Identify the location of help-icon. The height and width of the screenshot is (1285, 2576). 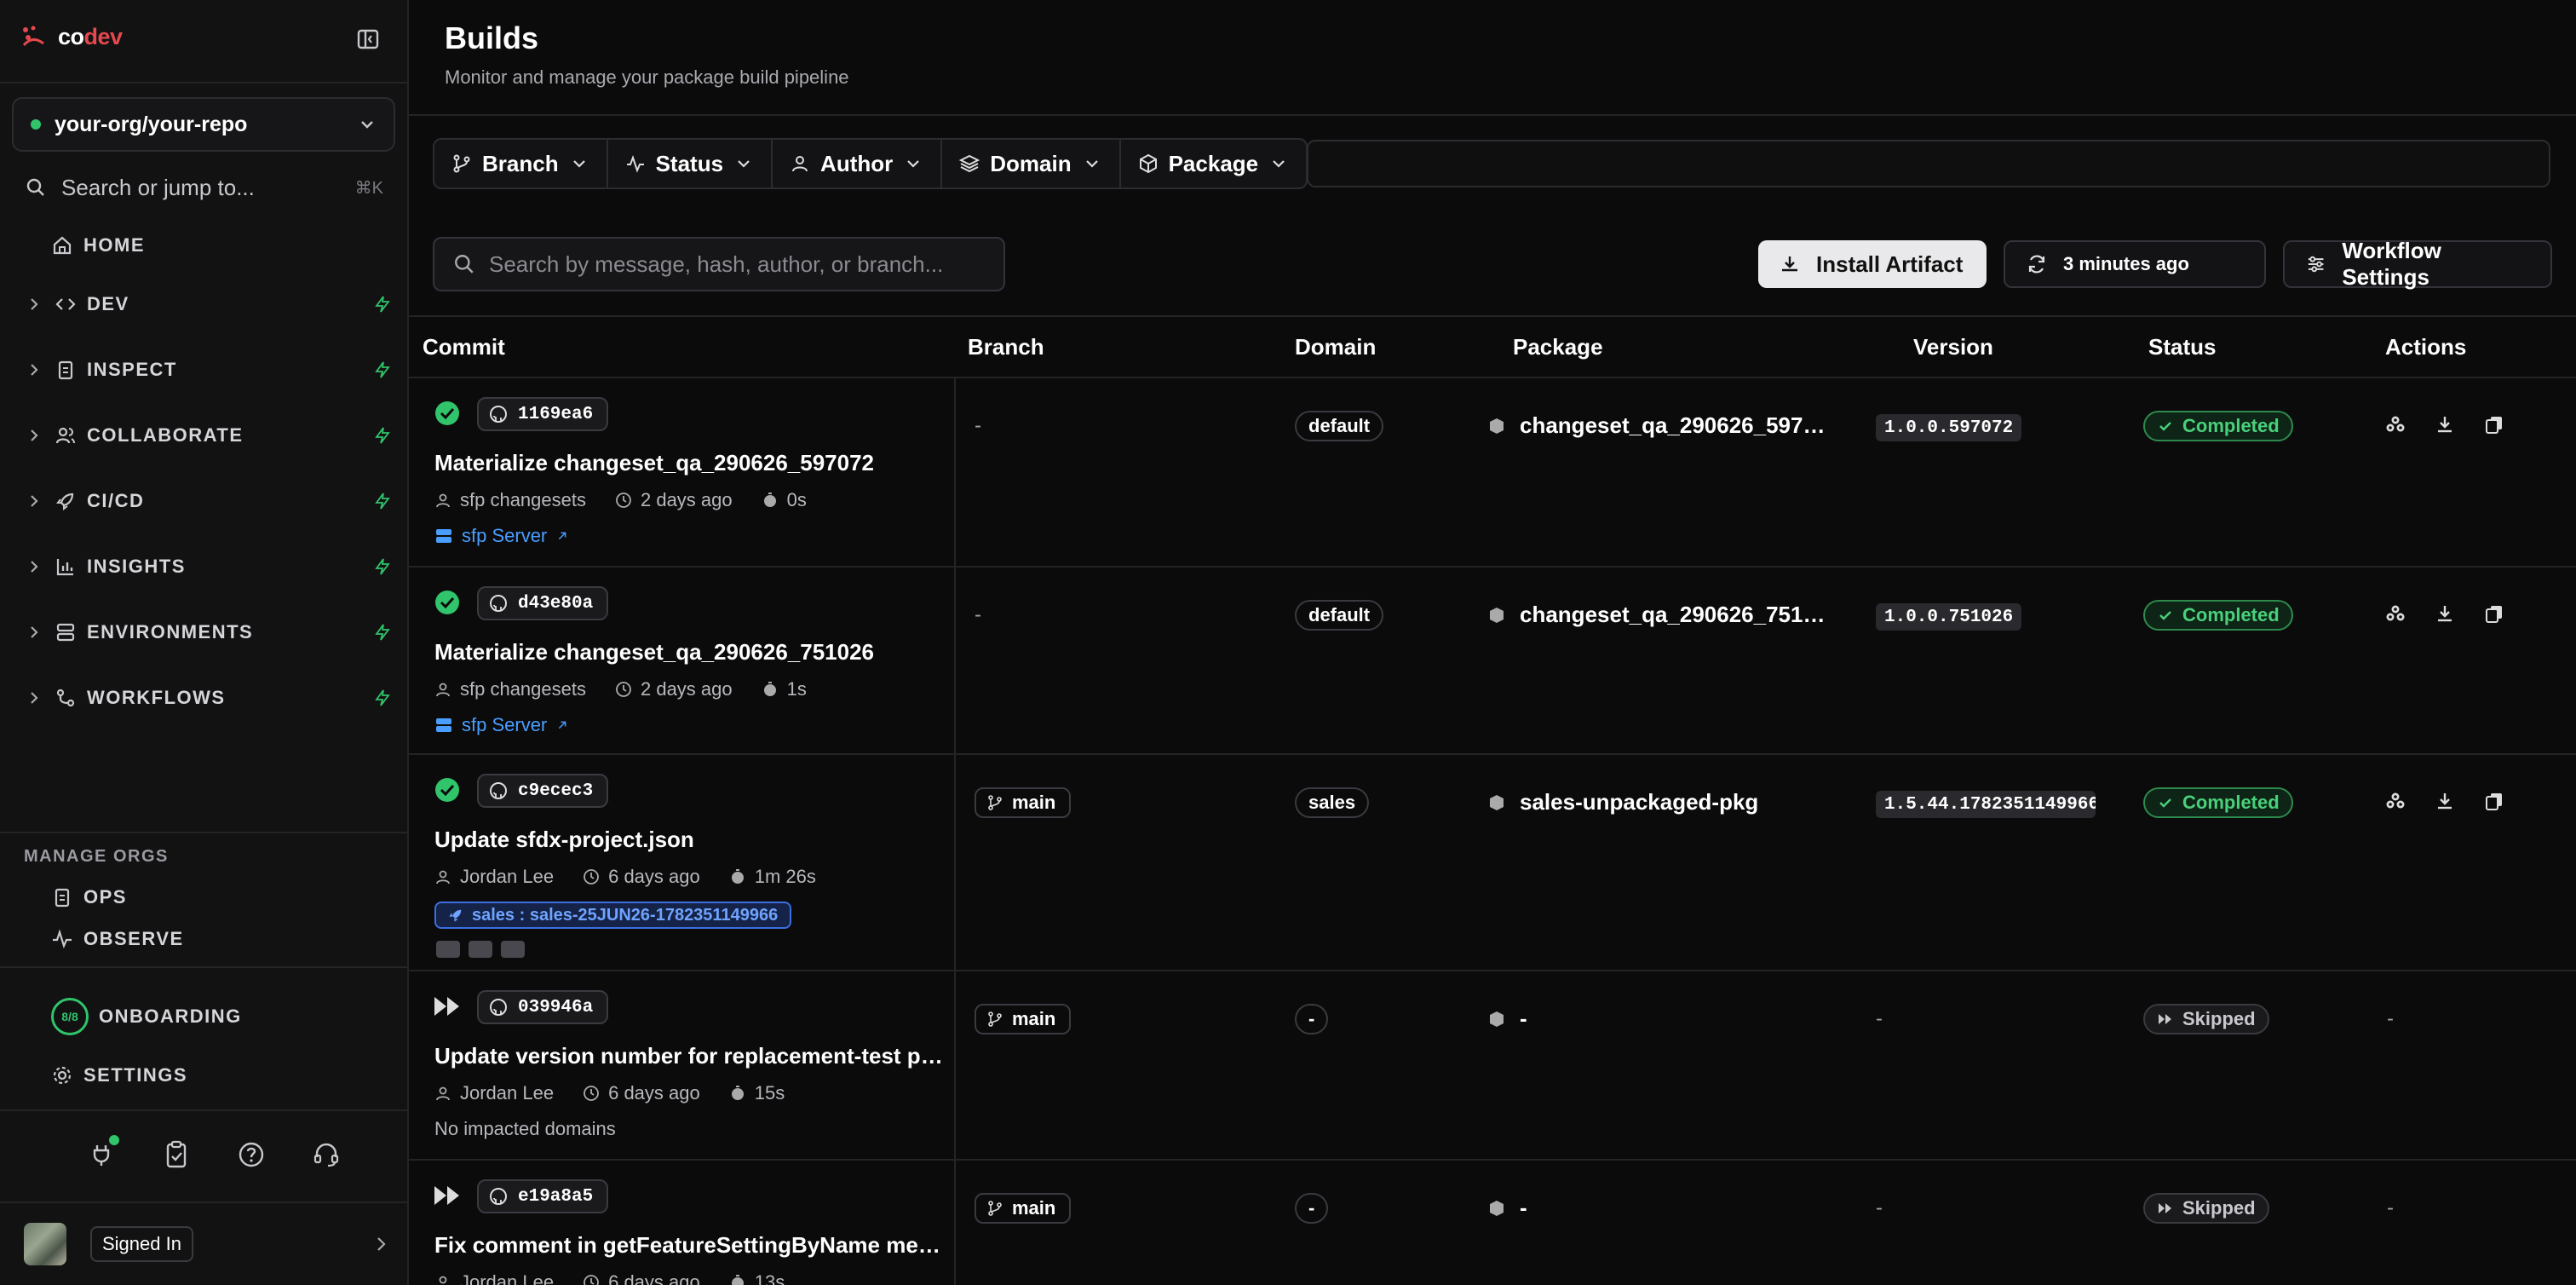
(251, 1155).